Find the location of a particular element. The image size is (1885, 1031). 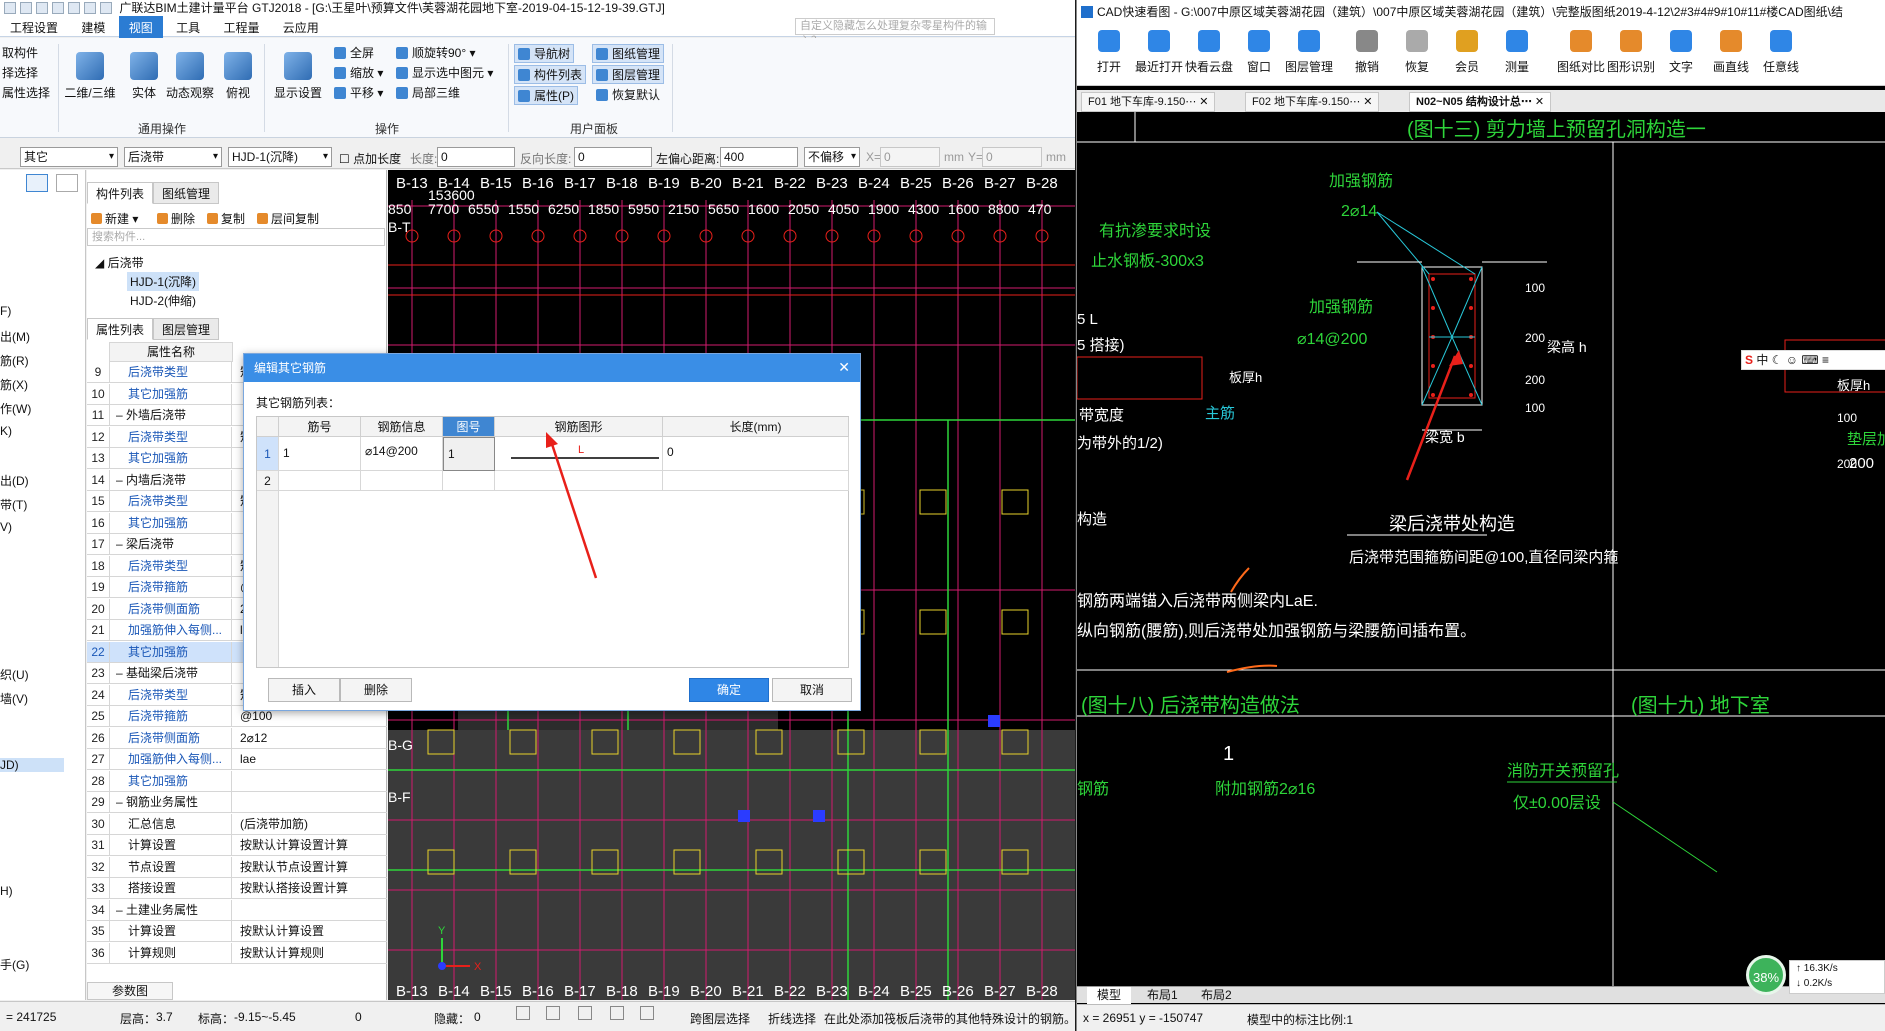

display-settings-button: 显示设置 is located at coordinates (298, 76).